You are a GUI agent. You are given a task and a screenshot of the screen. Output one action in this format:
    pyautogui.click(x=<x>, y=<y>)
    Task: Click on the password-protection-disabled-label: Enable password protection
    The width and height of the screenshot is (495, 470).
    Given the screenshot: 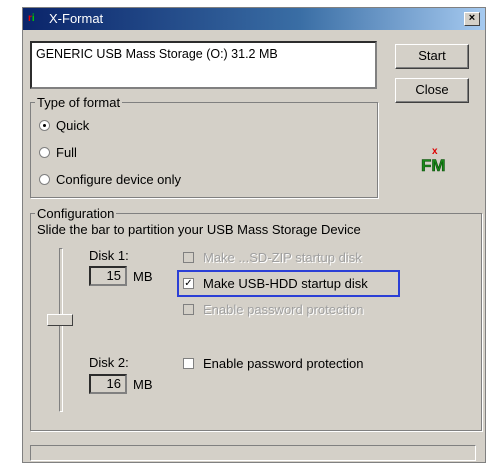 What is the action you would take?
    pyautogui.click(x=283, y=309)
    